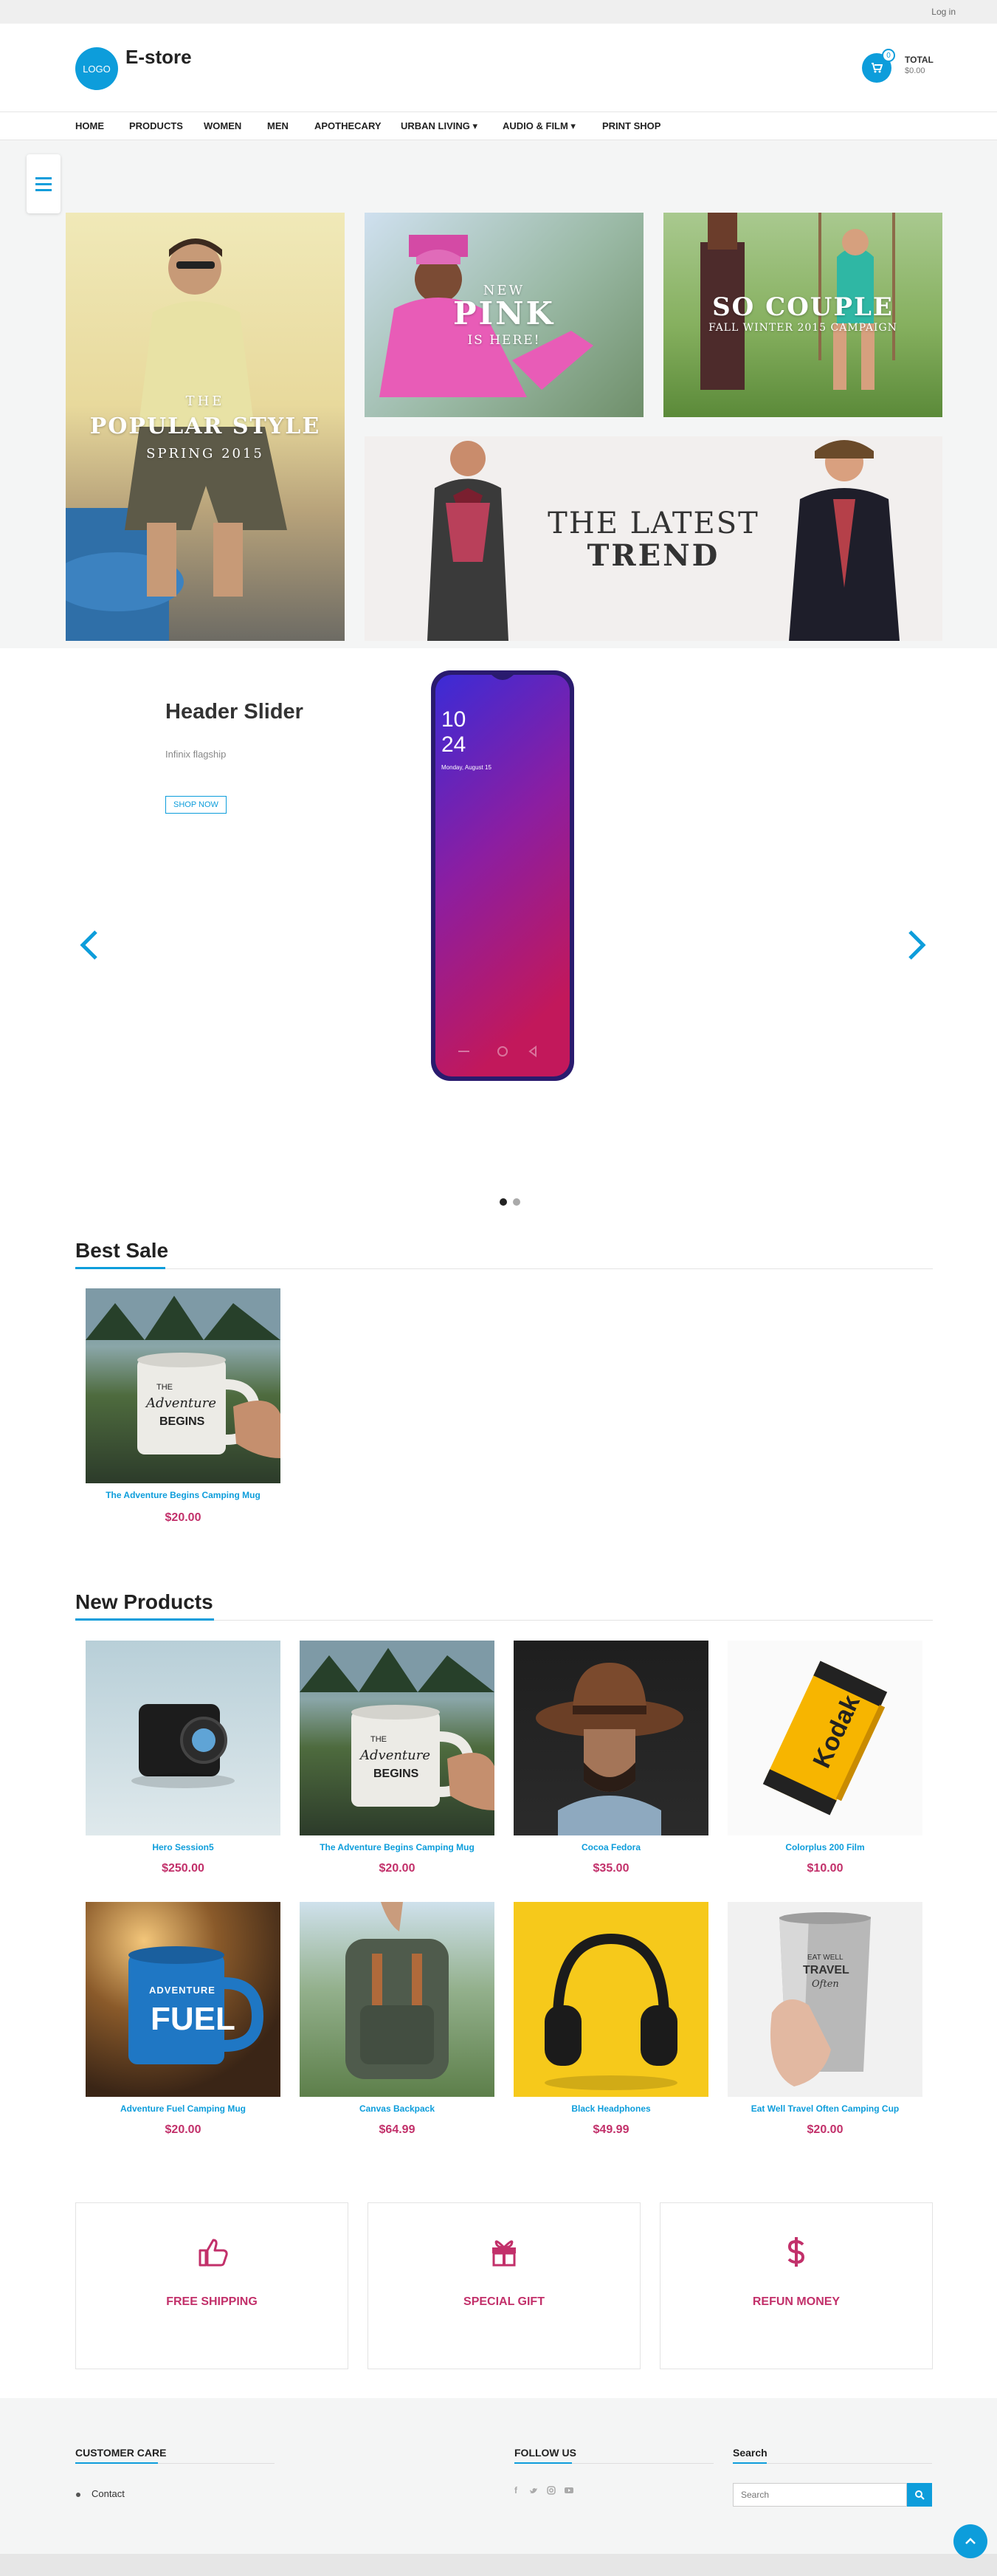 Image resolution: width=997 pixels, height=2576 pixels. What do you see at coordinates (212, 2301) in the screenshot?
I see `feature-label: FREE SHIPPING` at bounding box center [212, 2301].